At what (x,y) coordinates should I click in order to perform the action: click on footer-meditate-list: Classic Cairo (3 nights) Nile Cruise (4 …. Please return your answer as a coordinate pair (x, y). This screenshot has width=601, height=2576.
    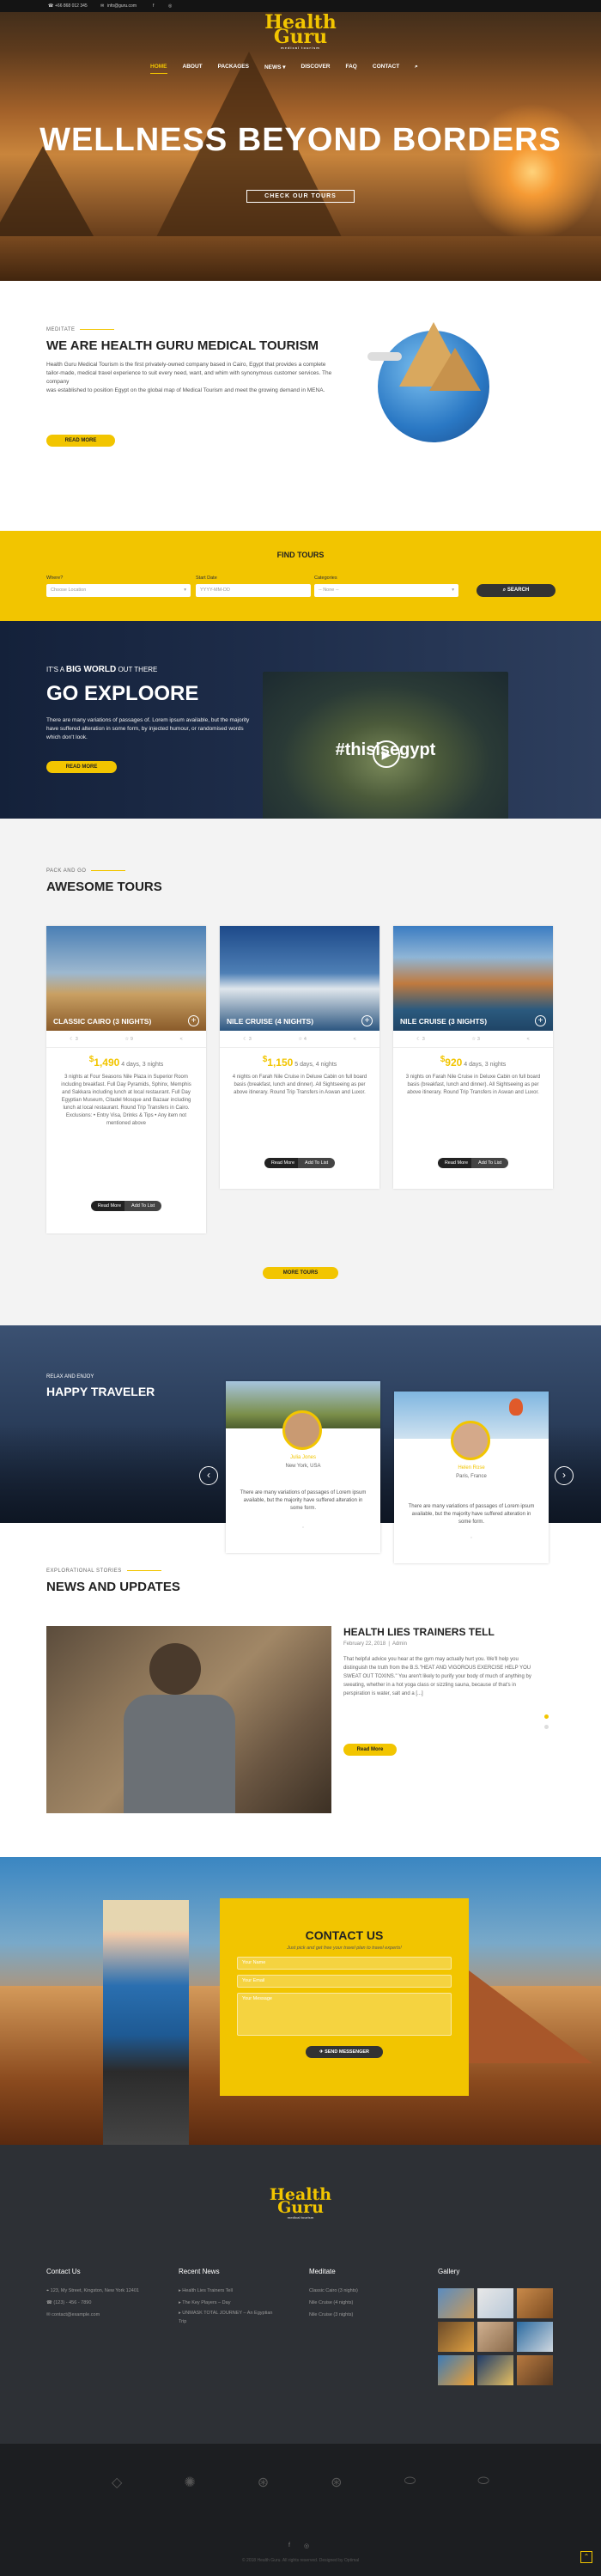
    Looking at the image, I should click on (356, 2303).